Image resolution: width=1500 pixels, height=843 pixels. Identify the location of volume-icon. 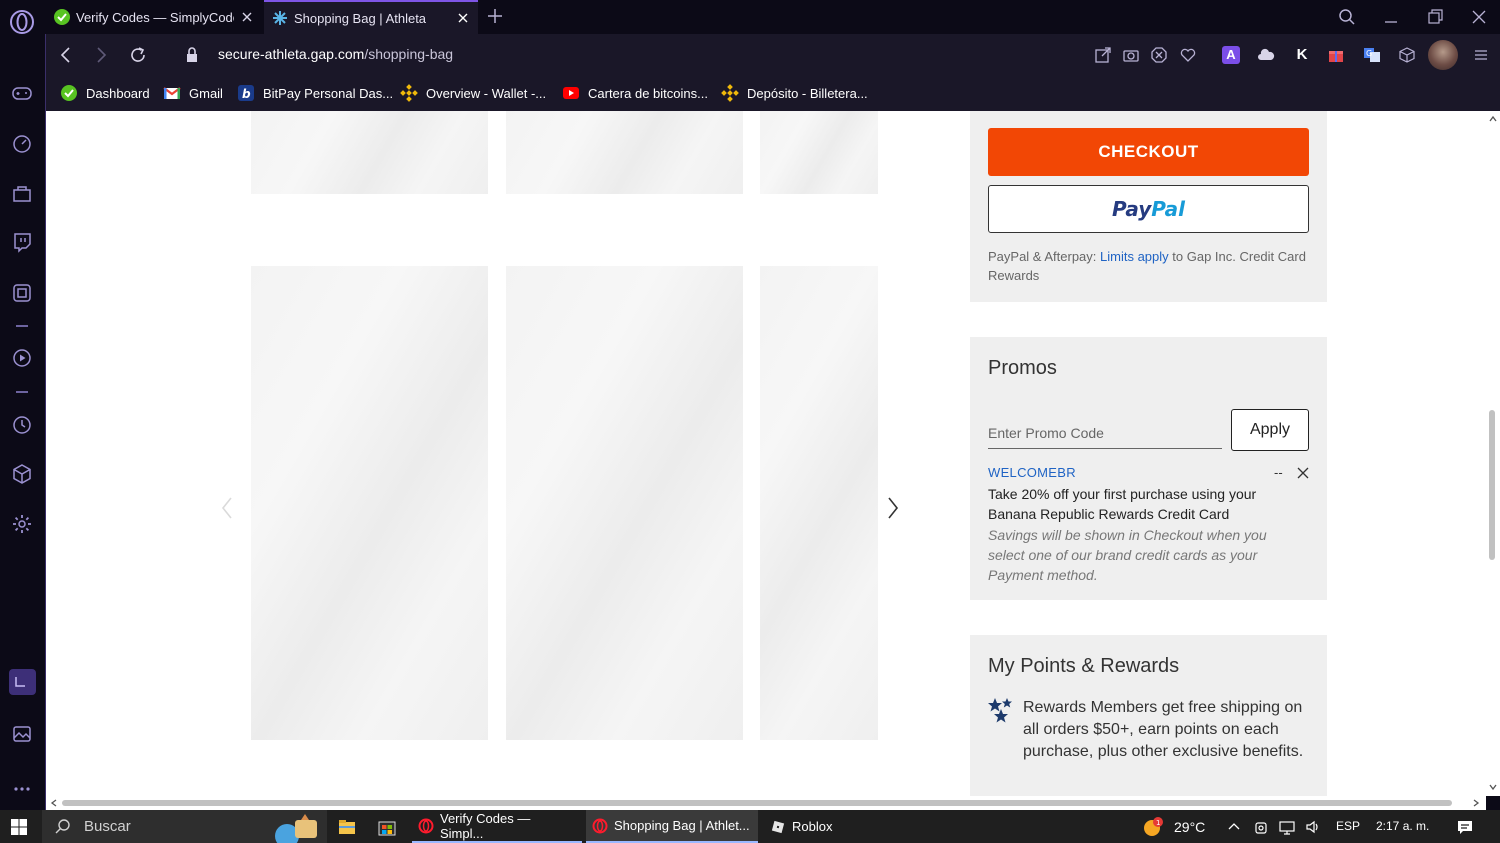
(1313, 827).